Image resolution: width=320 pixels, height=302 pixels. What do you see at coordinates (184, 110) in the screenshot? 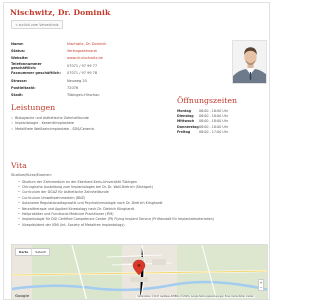
I see `hours-day: Montag` at bounding box center [184, 110].